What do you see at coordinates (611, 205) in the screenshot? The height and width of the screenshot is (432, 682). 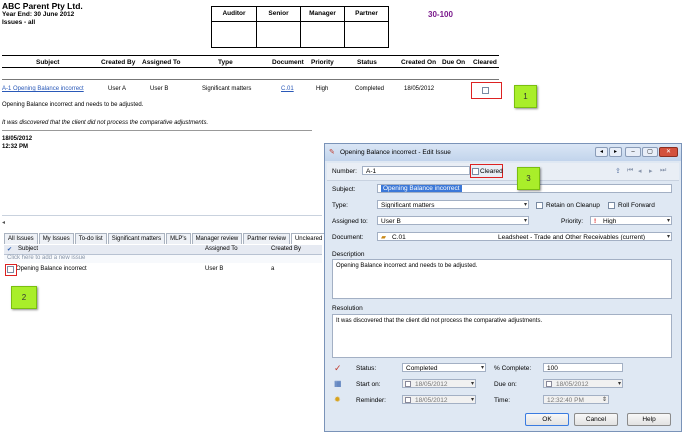 I see `roll-forward-checkbox` at bounding box center [611, 205].